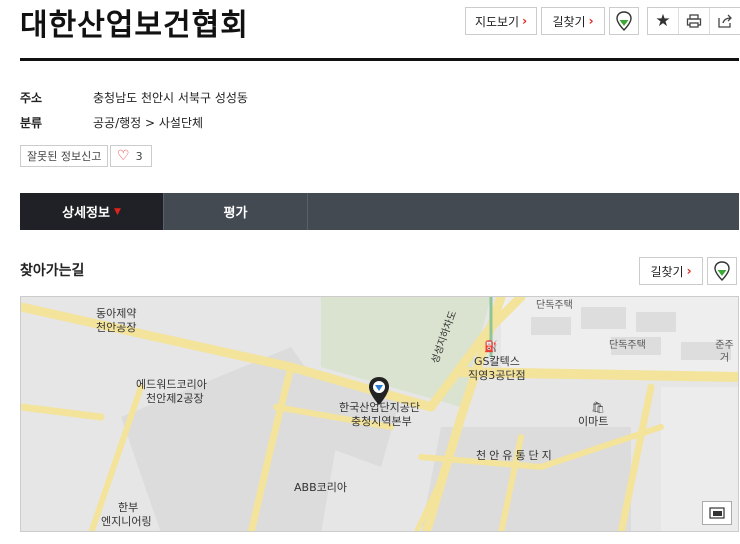 This screenshot has height=544, width=740. What do you see at coordinates (134, 25) in the screenshot?
I see `page-title: 대한산업보건협회` at bounding box center [134, 25].